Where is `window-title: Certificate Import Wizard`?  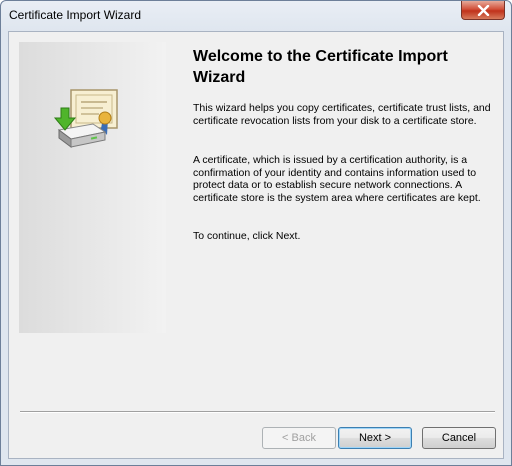 window-title: Certificate Import Wizard is located at coordinates (75, 15).